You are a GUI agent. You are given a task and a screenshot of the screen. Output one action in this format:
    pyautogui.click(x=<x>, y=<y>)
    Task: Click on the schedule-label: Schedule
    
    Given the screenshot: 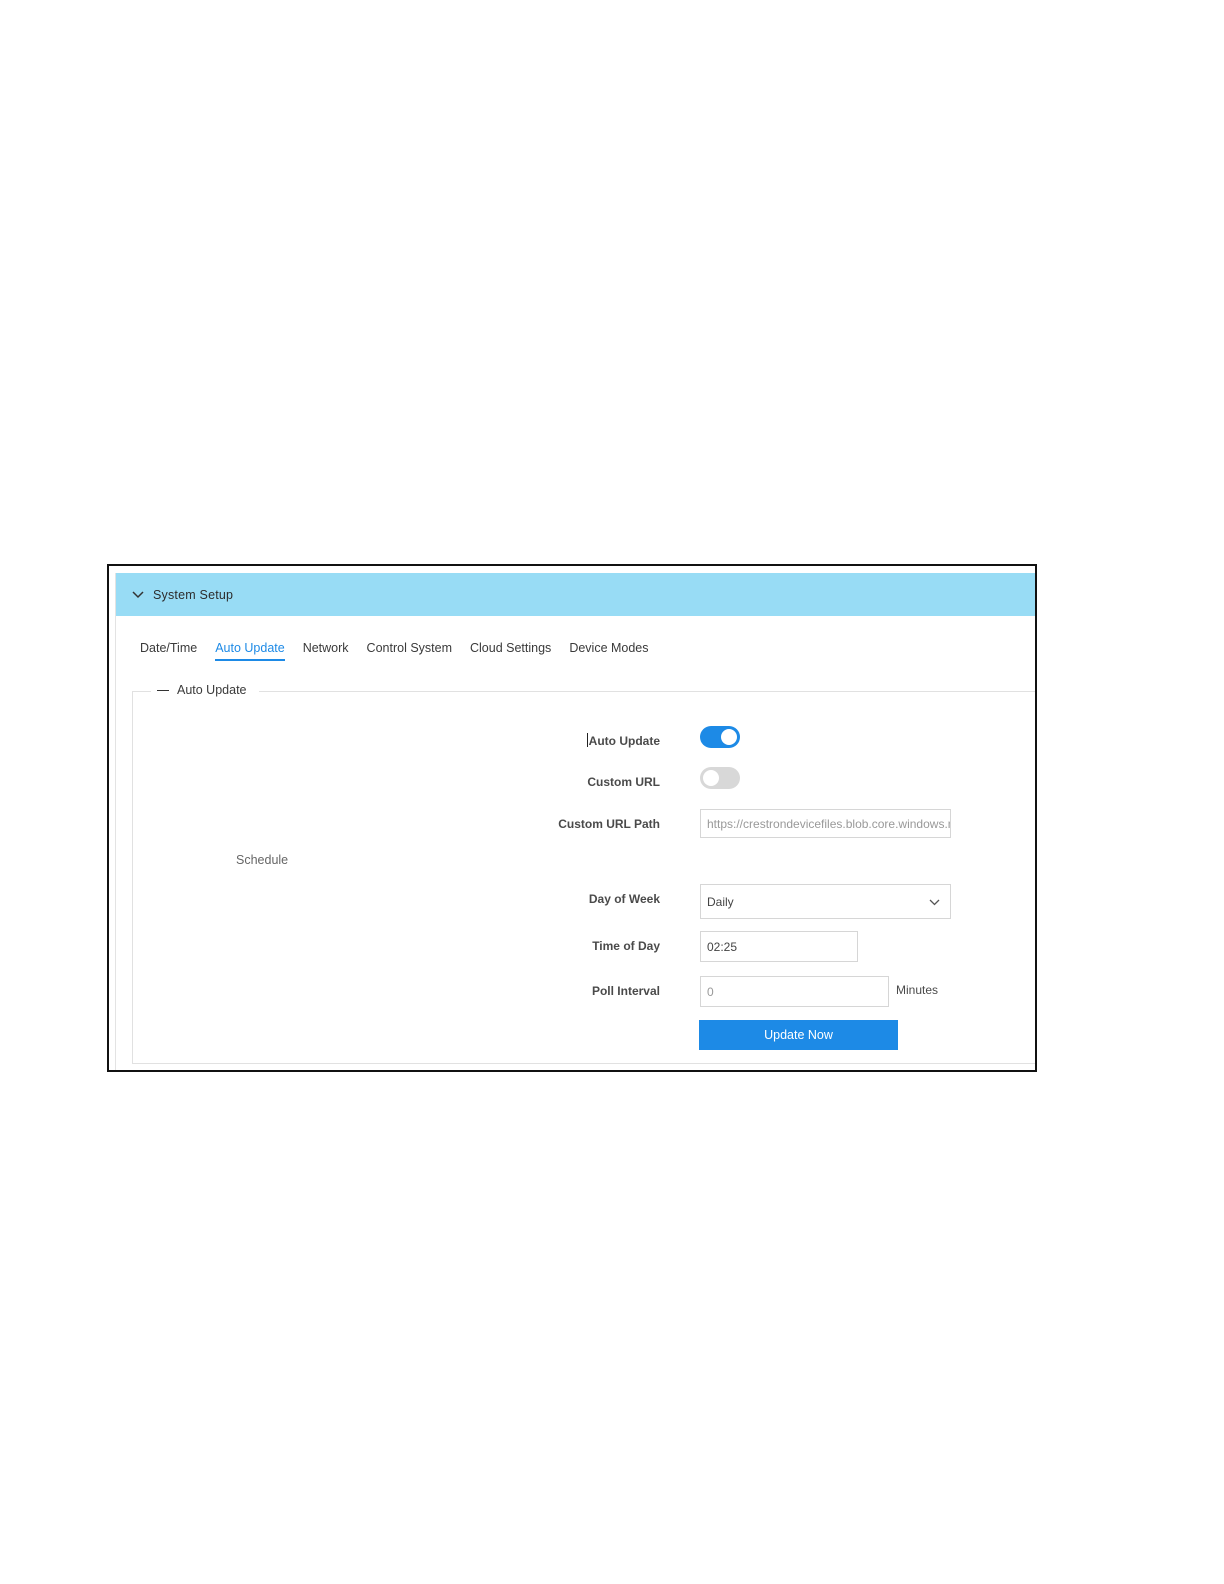 What is the action you would take?
    pyautogui.click(x=262, y=860)
    